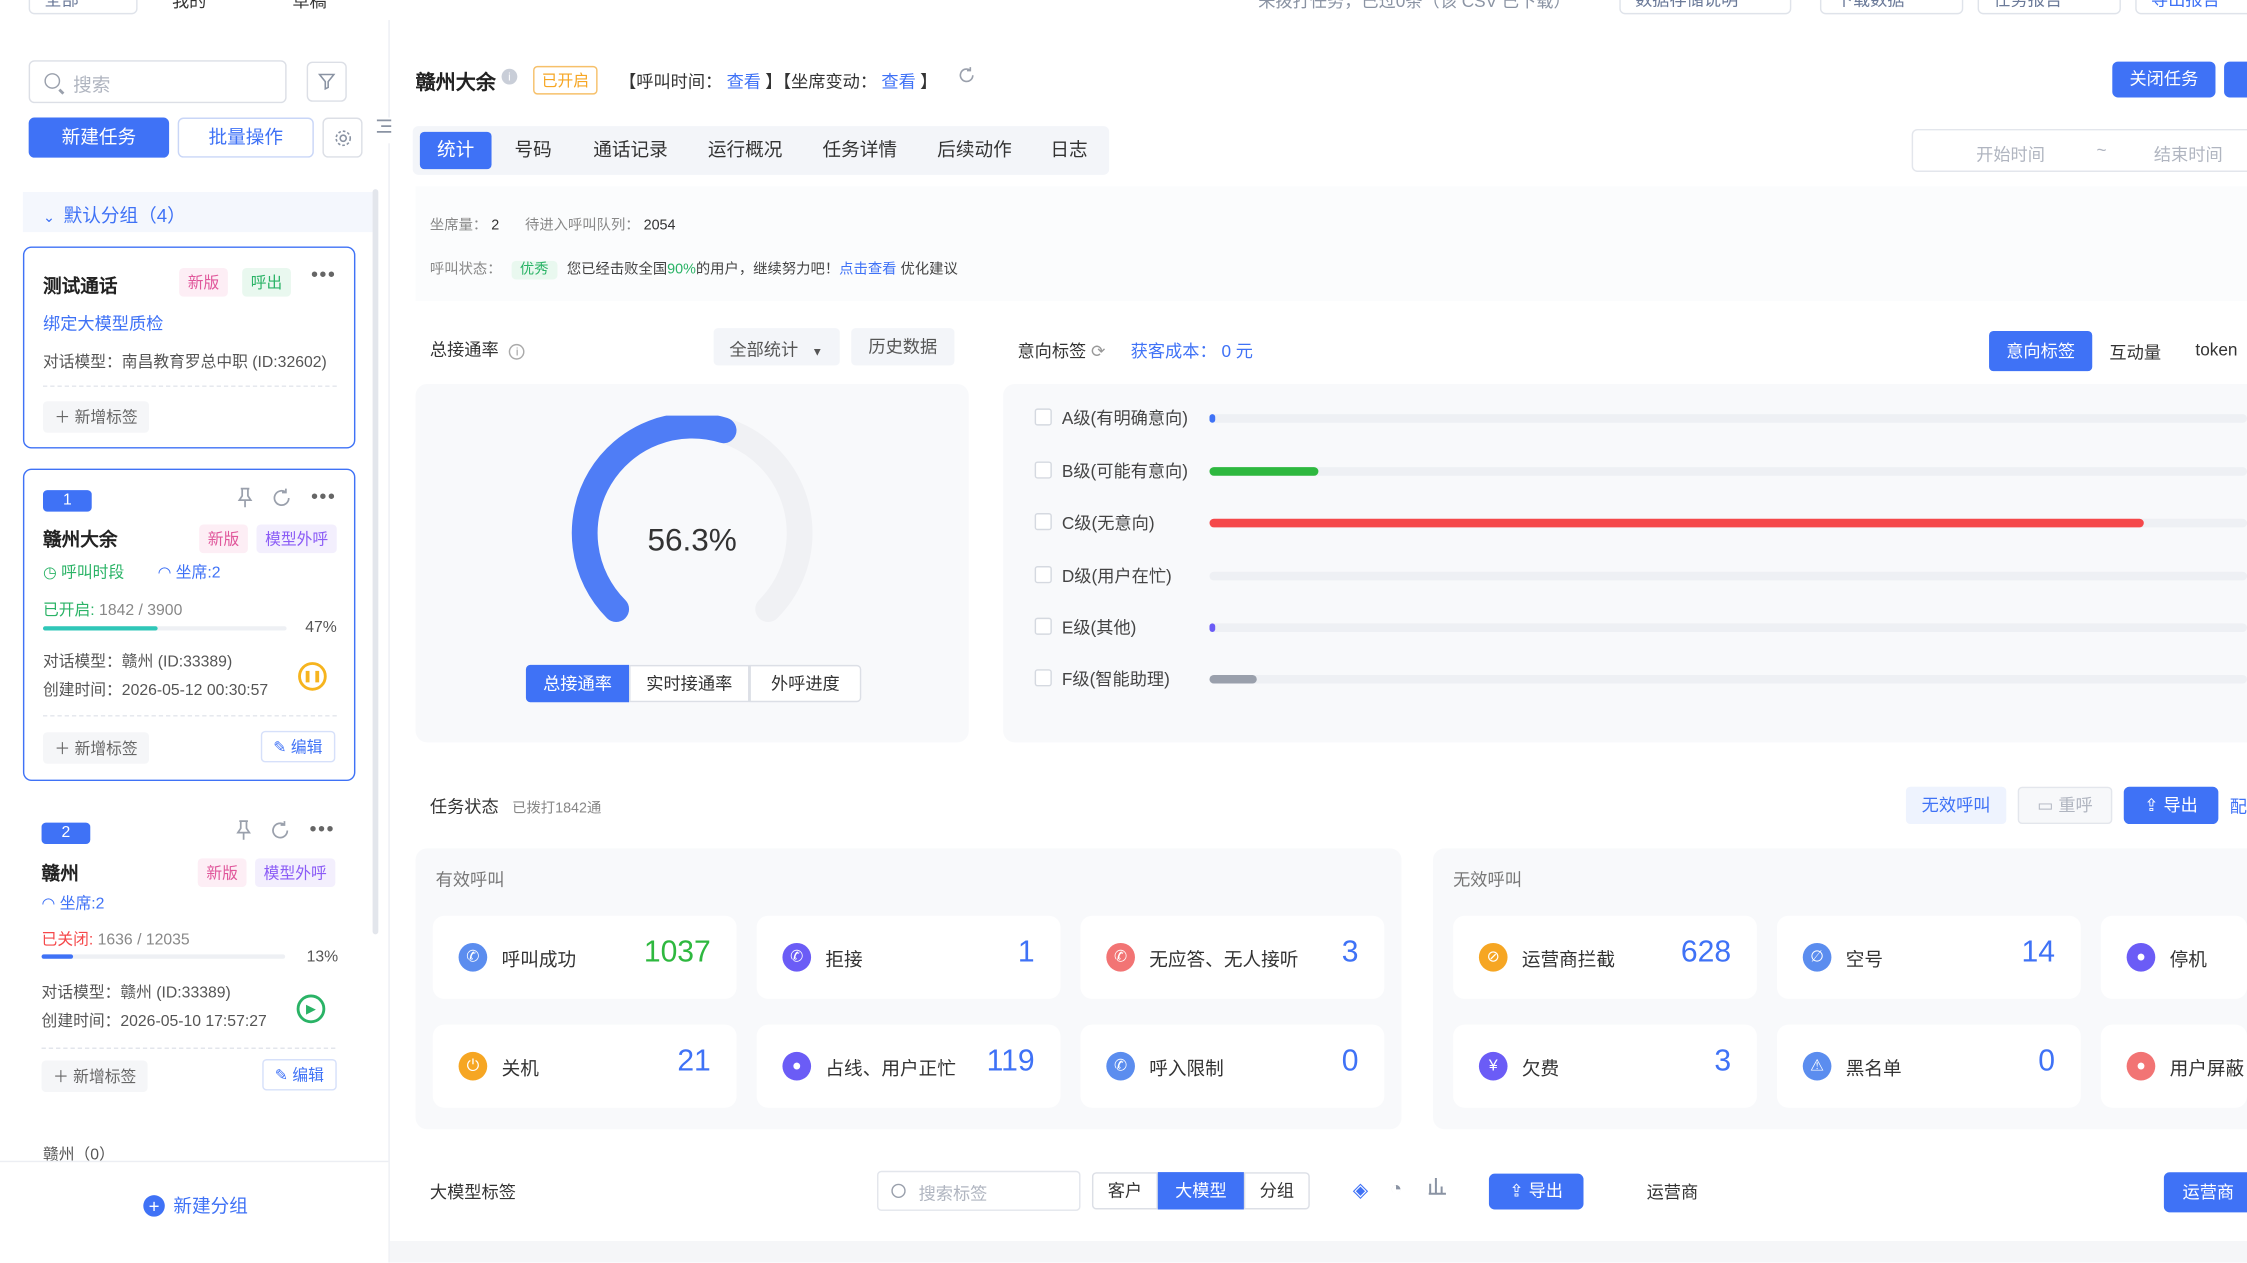  I want to click on view-seat-change-link: 查看, so click(898, 82).